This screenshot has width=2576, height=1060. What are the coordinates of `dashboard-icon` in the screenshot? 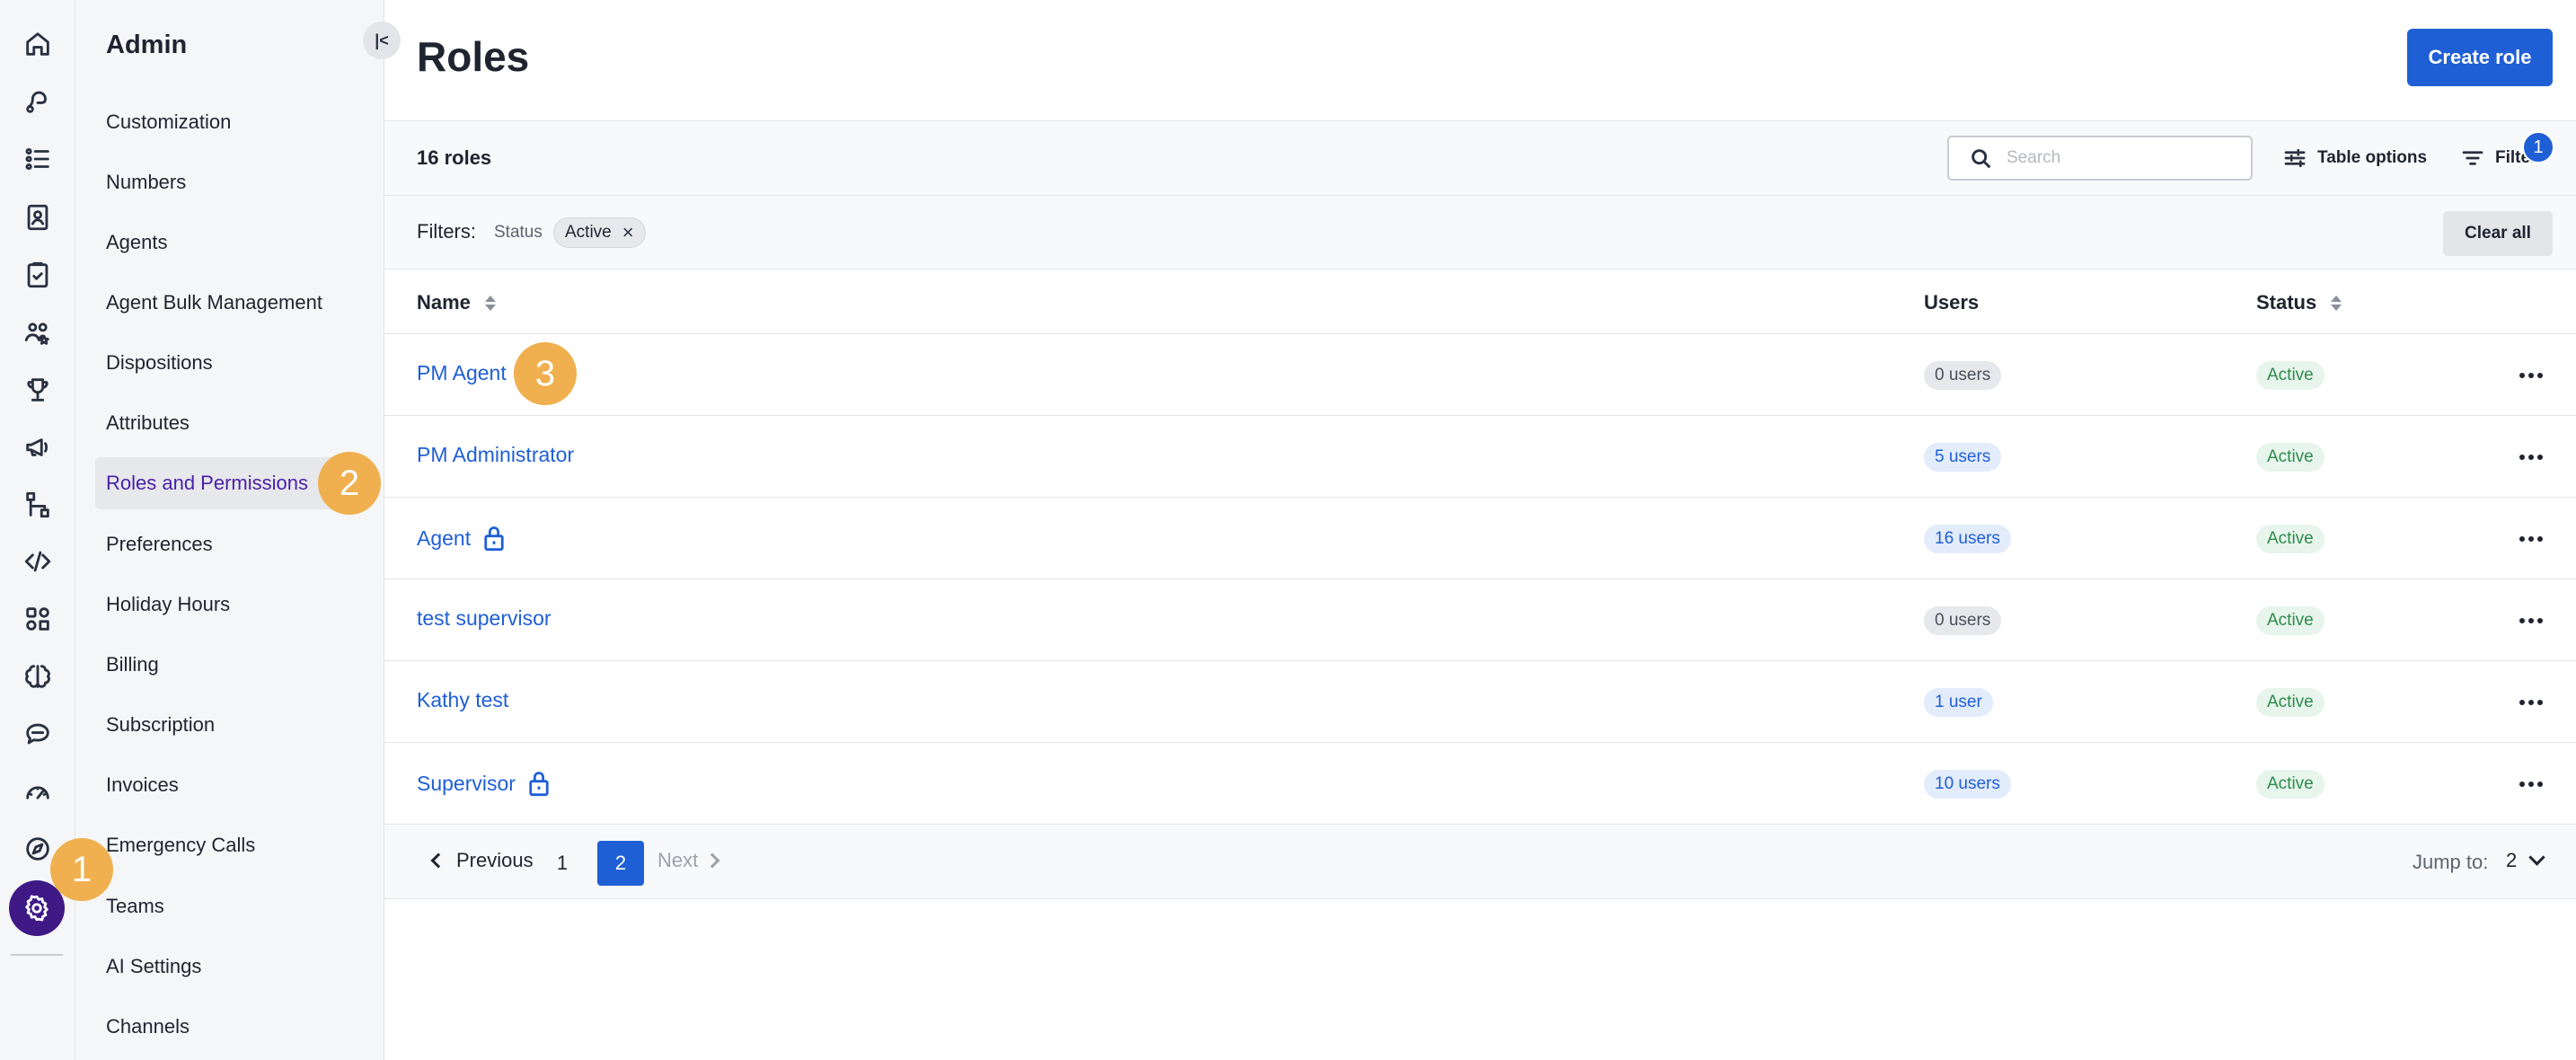 It's located at (37, 791).